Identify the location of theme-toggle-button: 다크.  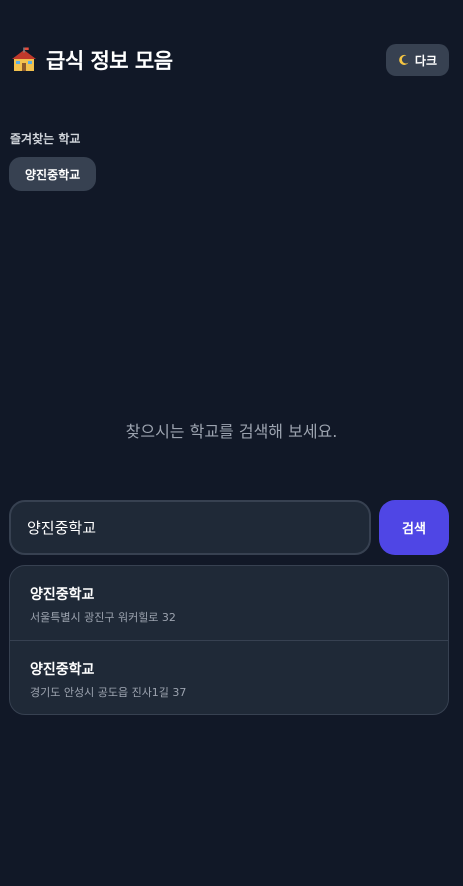
(417, 60).